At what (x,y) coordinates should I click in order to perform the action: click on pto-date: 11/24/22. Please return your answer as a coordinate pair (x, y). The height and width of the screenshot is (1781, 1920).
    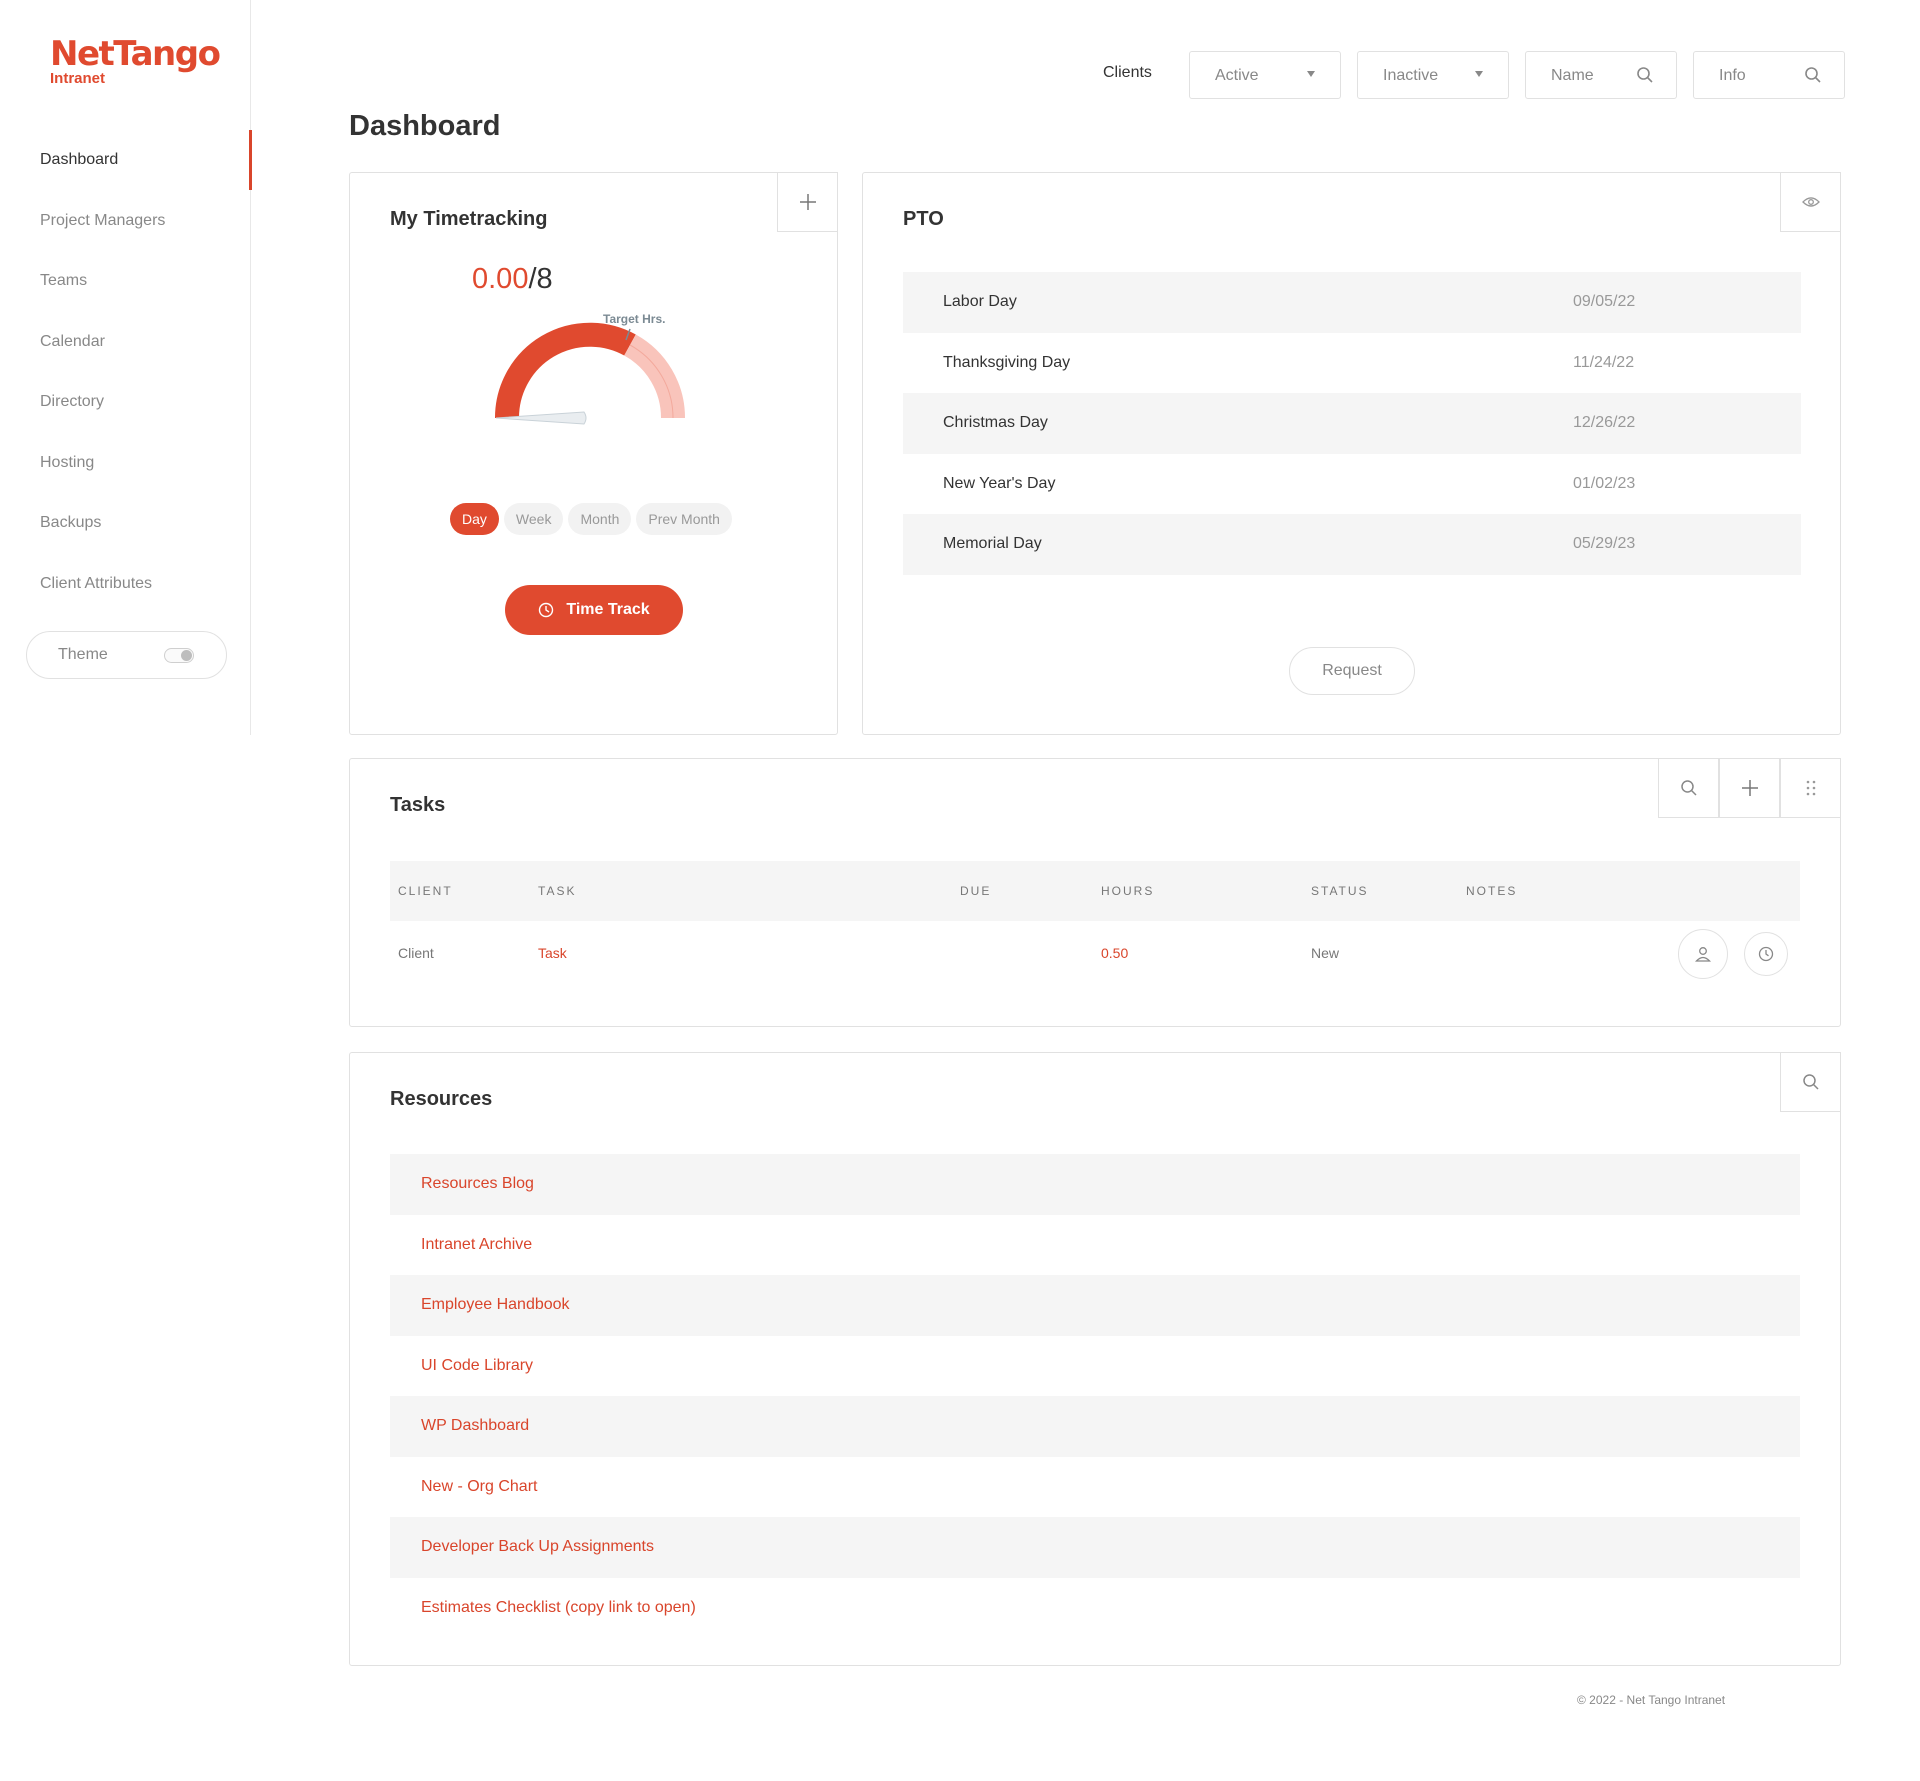
    Looking at the image, I should click on (1604, 362).